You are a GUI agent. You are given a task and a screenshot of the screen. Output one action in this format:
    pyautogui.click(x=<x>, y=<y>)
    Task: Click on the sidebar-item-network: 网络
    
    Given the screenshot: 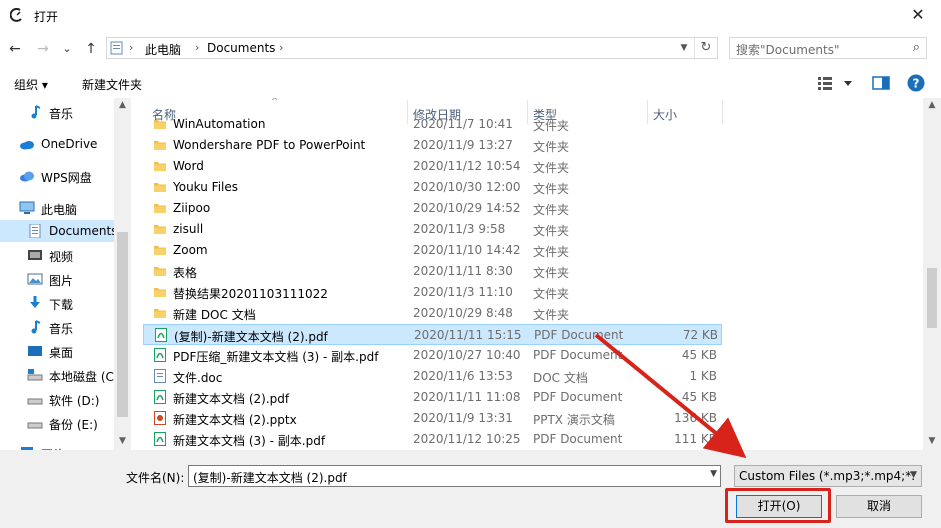 What is the action you would take?
    pyautogui.click(x=59, y=446)
    